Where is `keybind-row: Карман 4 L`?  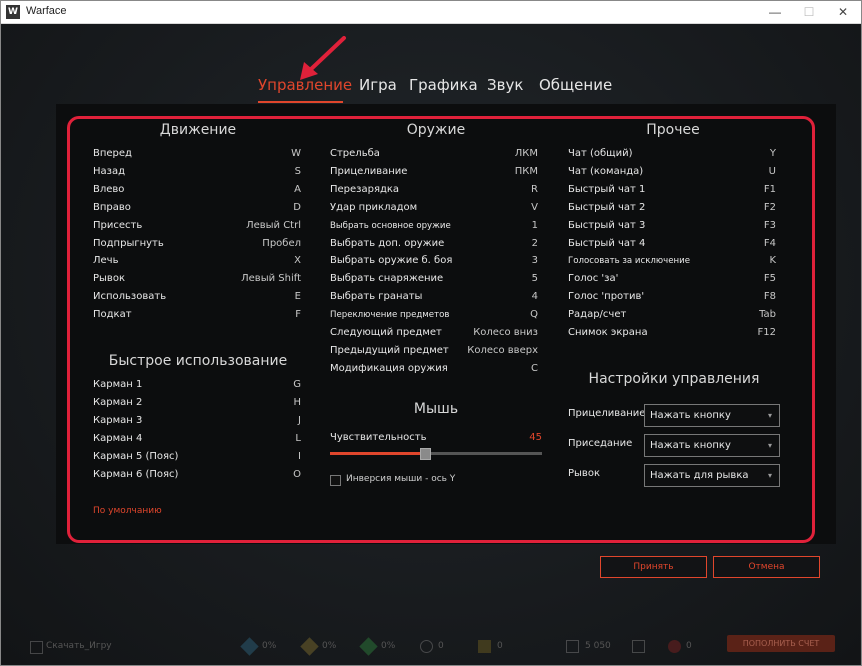
keybind-row: Карман 4 L is located at coordinates (197, 439).